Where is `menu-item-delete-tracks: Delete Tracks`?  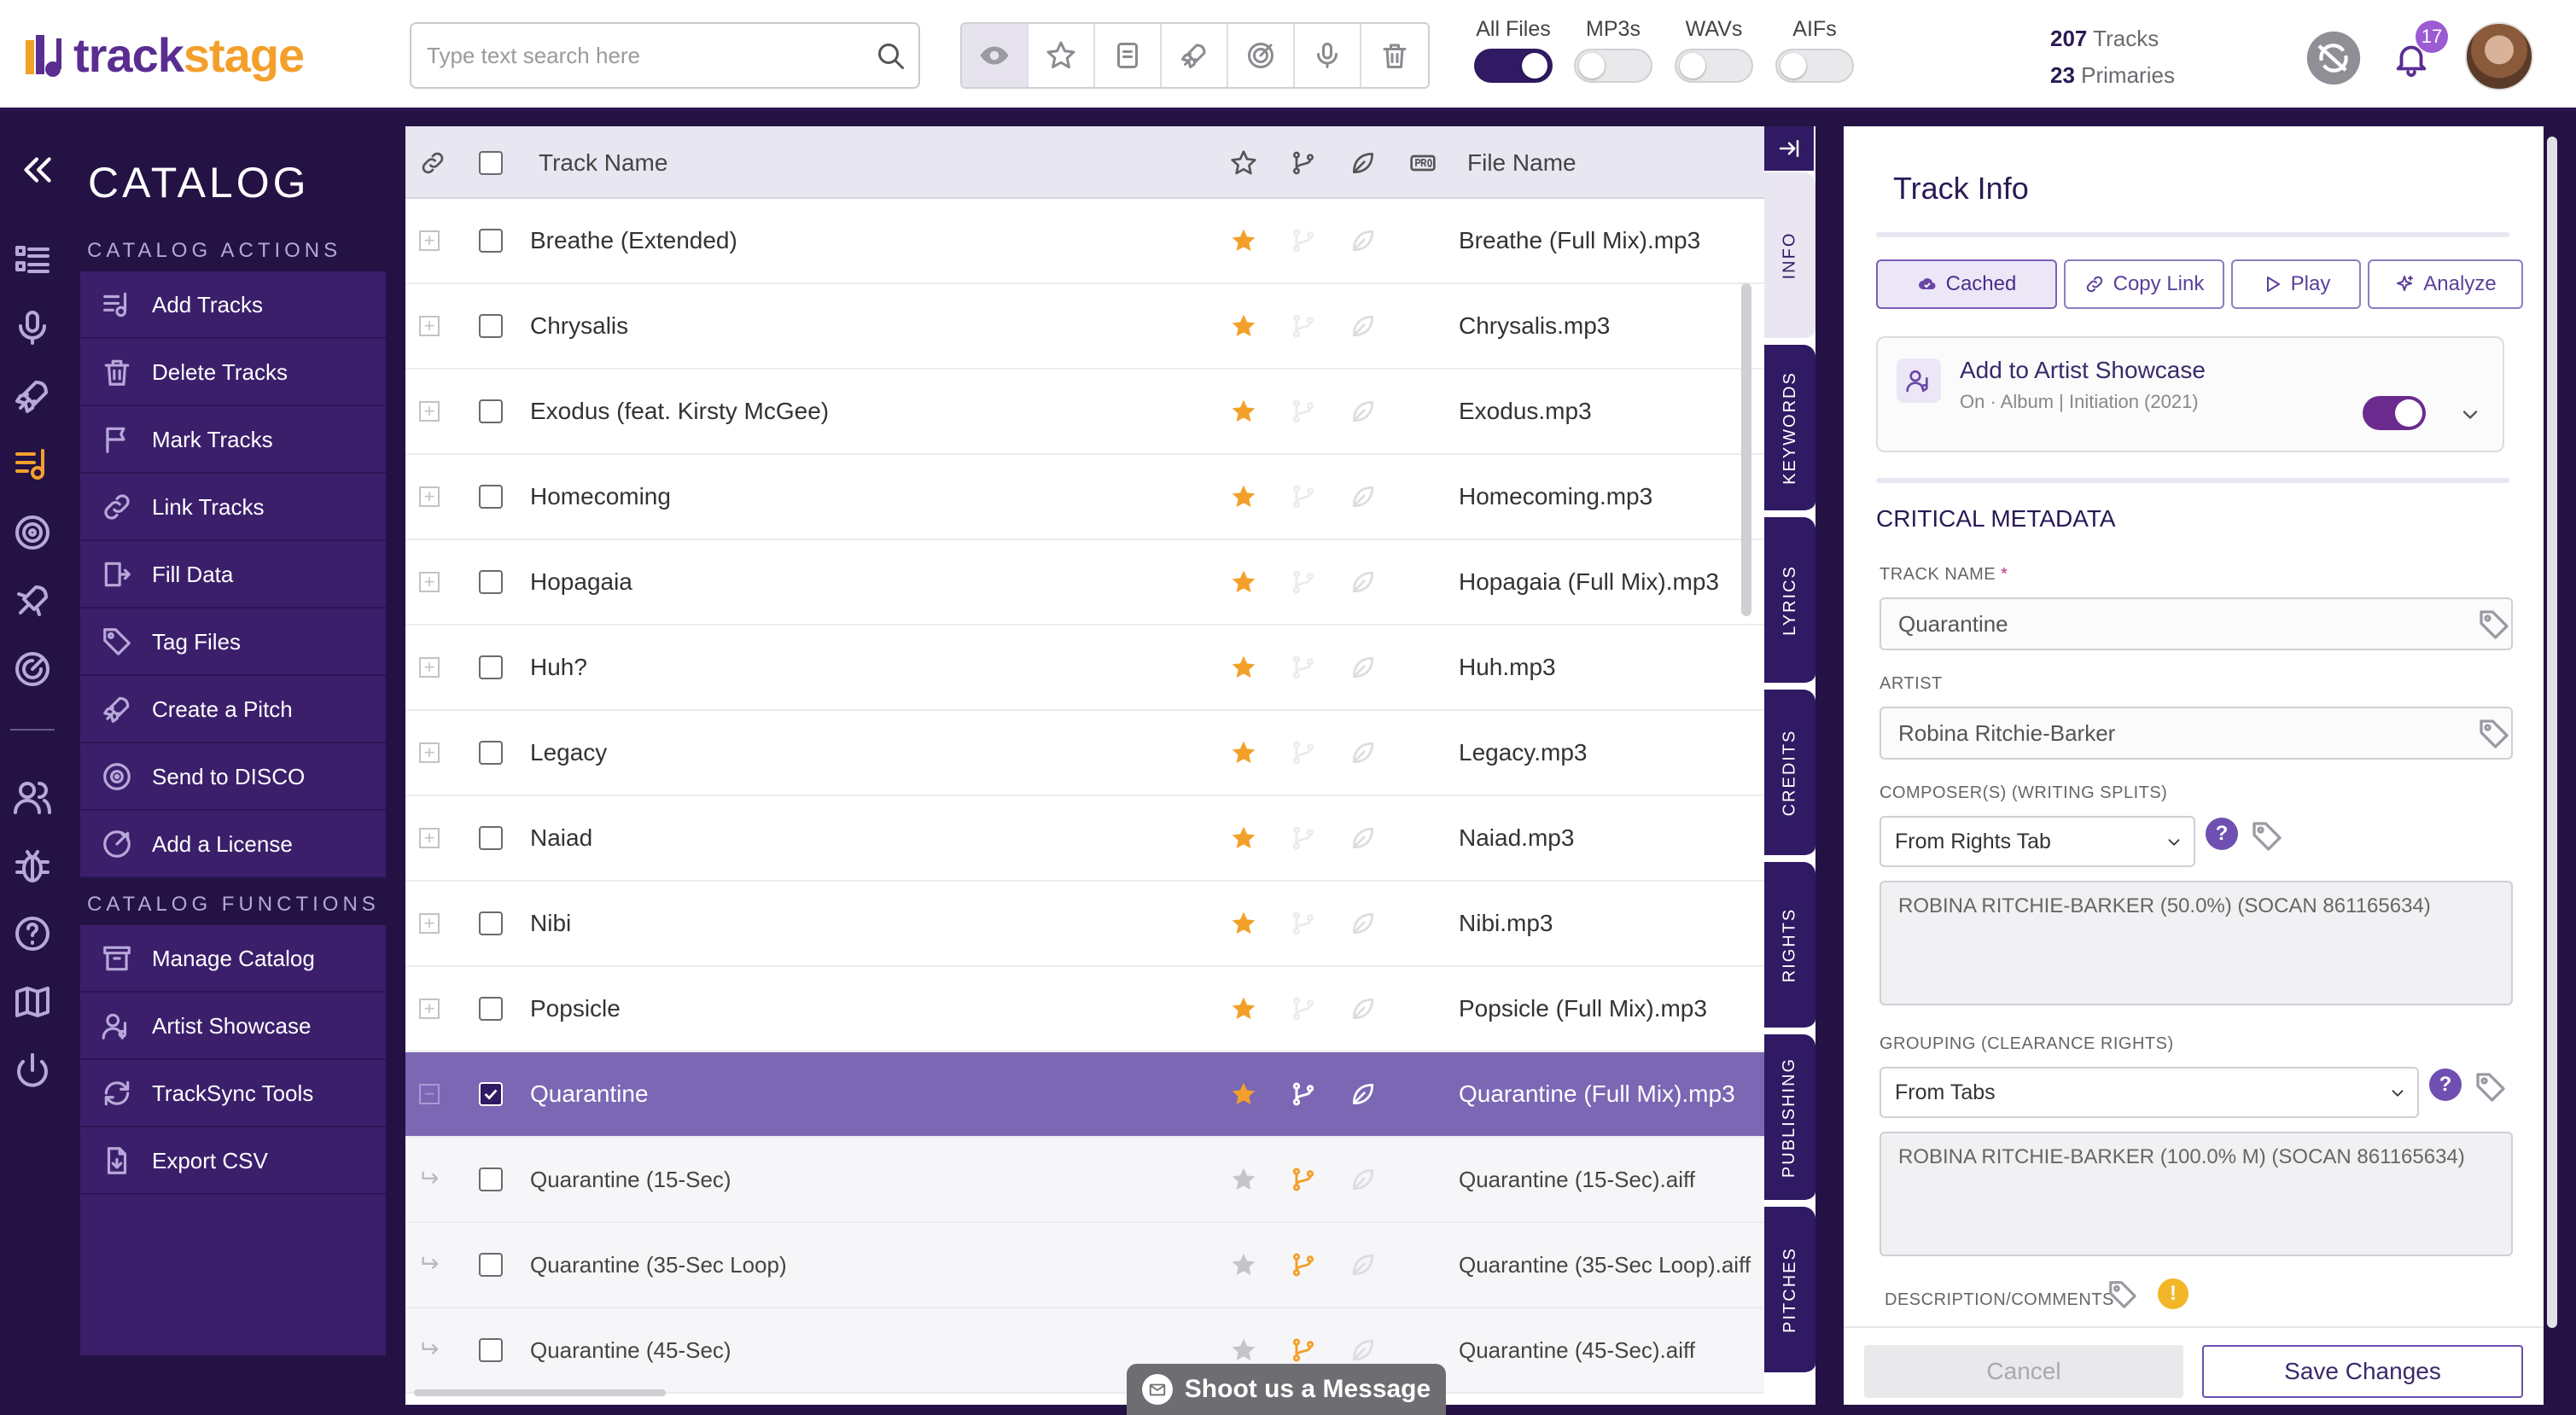
menu-item-delete-tracks: Delete Tracks is located at coordinates (233, 372).